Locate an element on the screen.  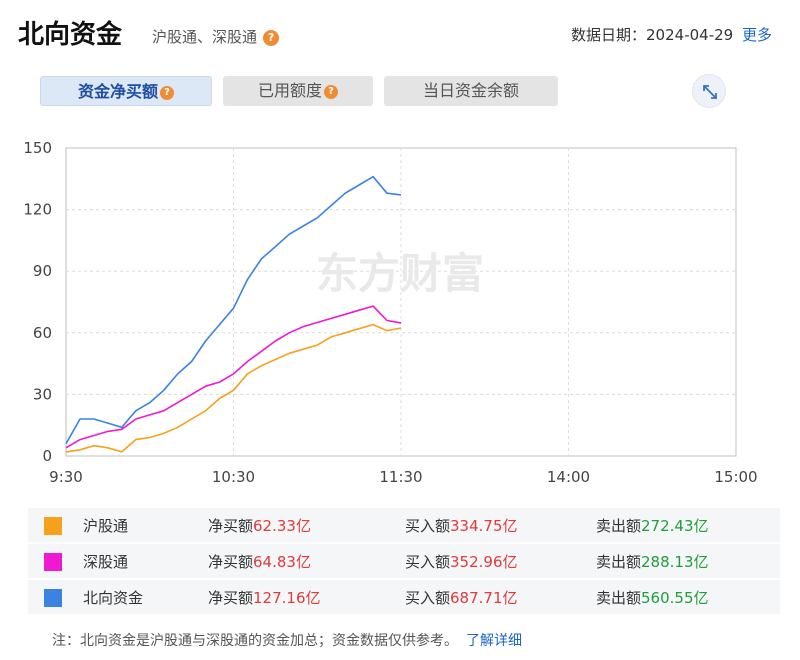
y-tick-label: 120 is located at coordinates (37, 210).